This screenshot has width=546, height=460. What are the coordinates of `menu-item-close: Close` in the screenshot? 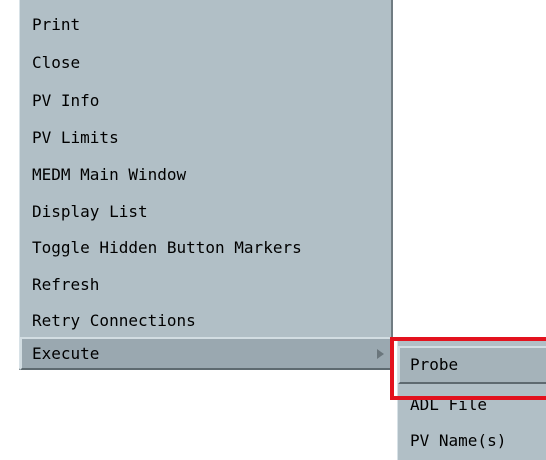 It's located at (206, 62).